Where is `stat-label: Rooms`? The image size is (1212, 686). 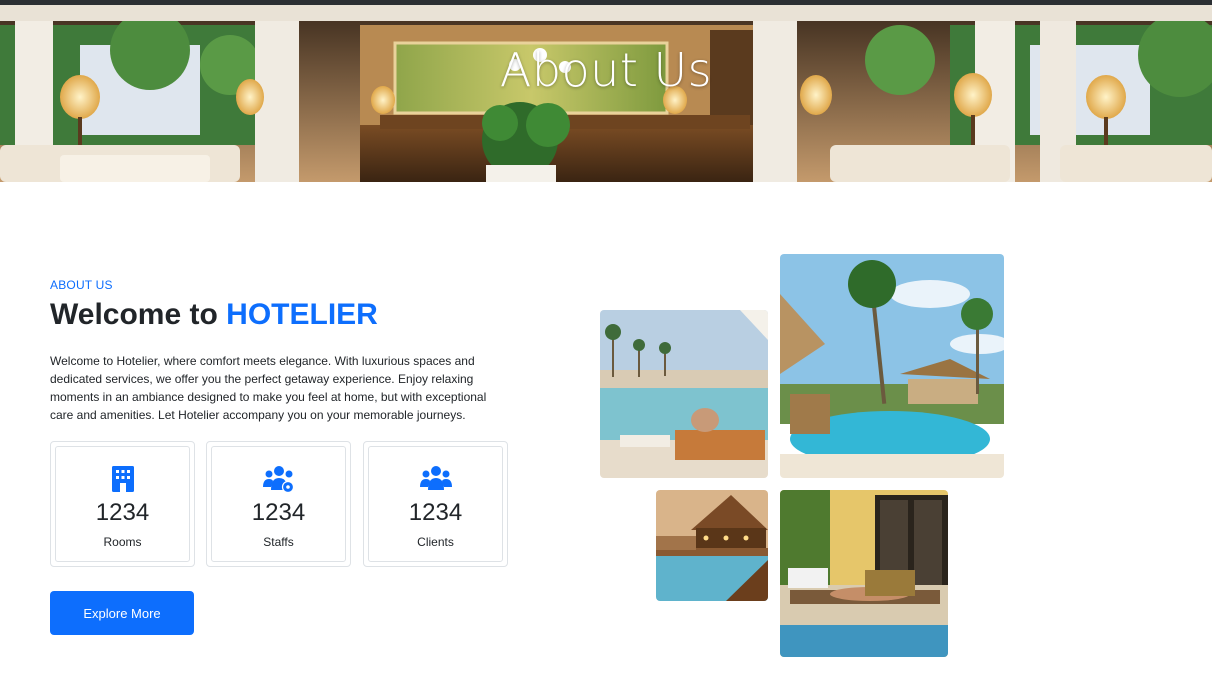 stat-label: Rooms is located at coordinates (122, 542).